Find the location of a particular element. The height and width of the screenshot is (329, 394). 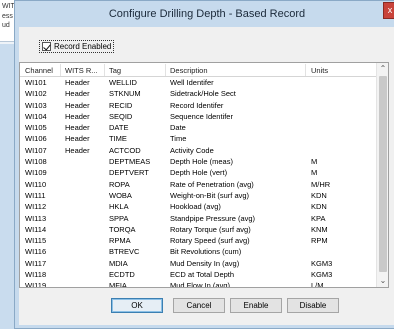

table-row: WI118 ECDTD ECD at Total Depth KGM3 is located at coordinates (198, 275).